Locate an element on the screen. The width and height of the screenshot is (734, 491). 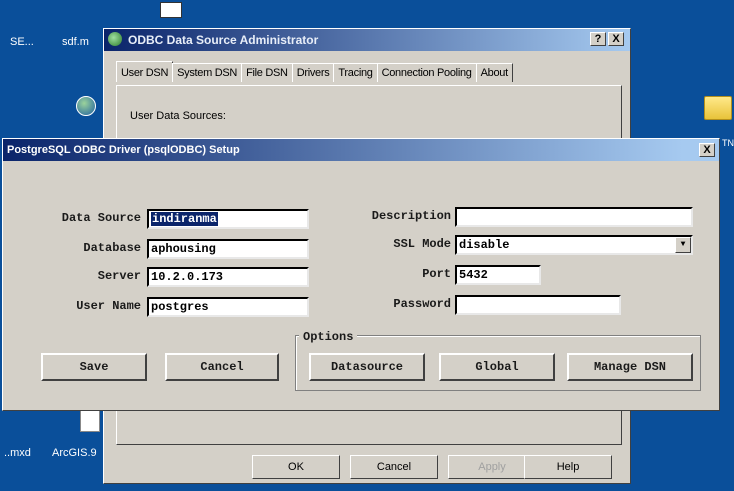
user-name-label: User Name is located at coordinates (108, 306).